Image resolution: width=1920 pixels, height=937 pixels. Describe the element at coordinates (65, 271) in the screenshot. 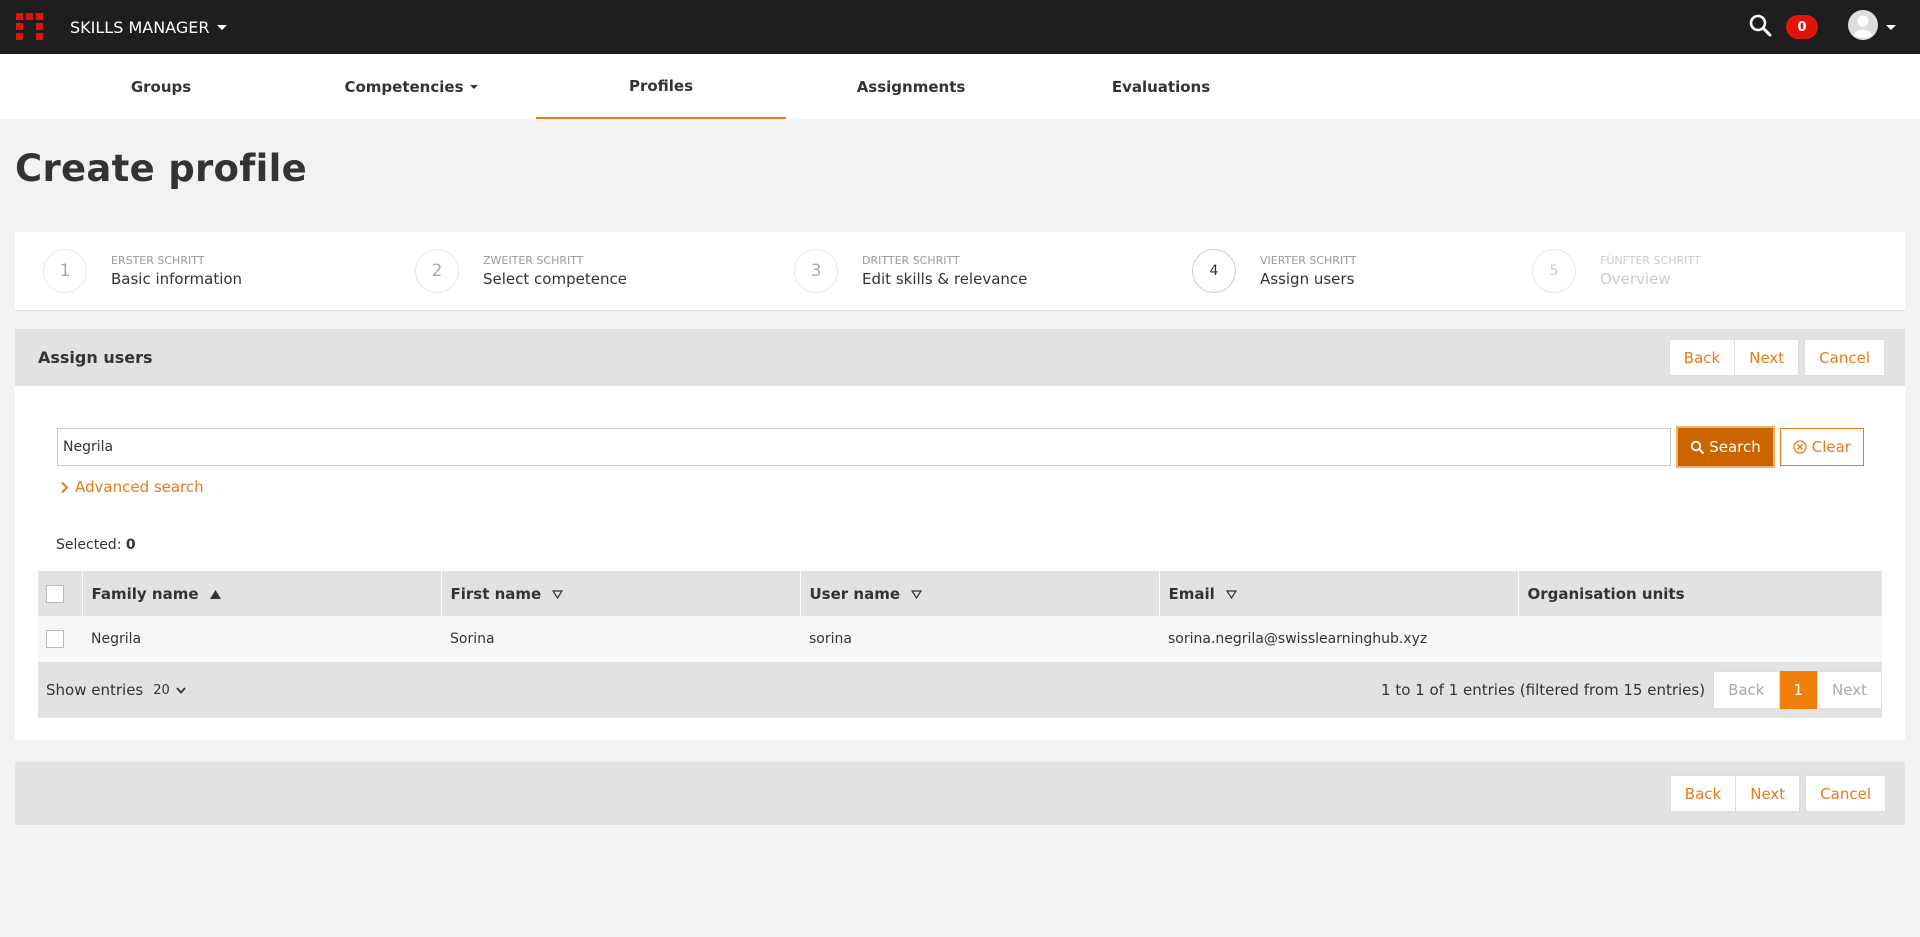

I see `step-number: 1` at that location.